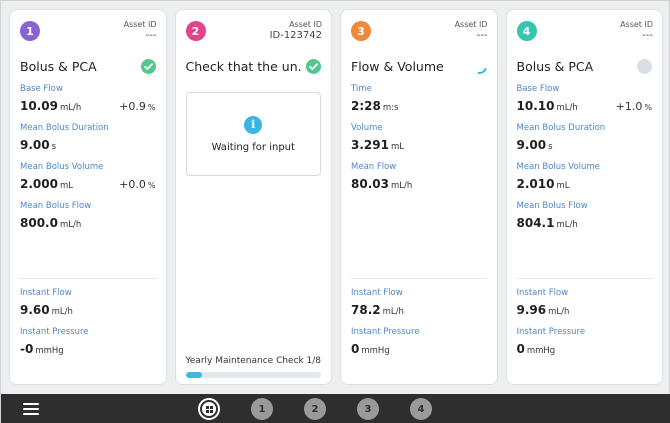 This screenshot has width=670, height=423. Describe the element at coordinates (385, 332) in the screenshot. I see `metric-label: Instant Pressure` at that location.